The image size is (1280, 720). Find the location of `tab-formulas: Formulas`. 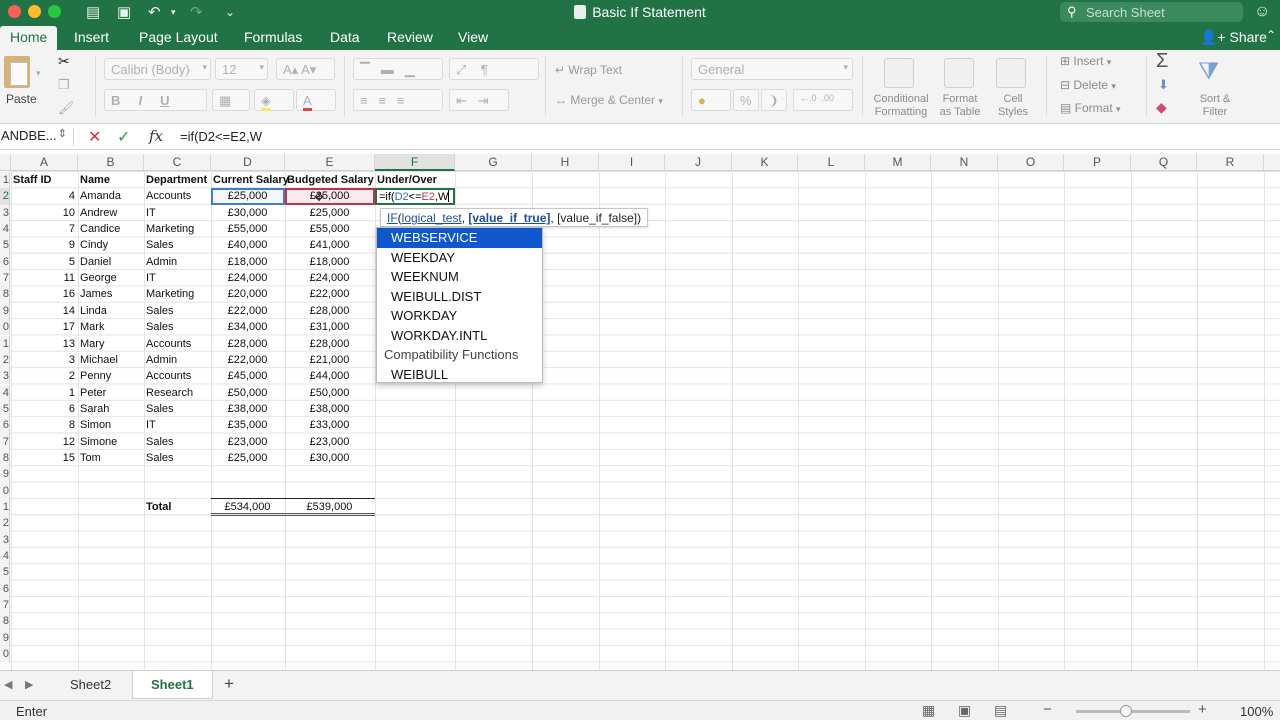

tab-formulas: Formulas is located at coordinates (273, 37).